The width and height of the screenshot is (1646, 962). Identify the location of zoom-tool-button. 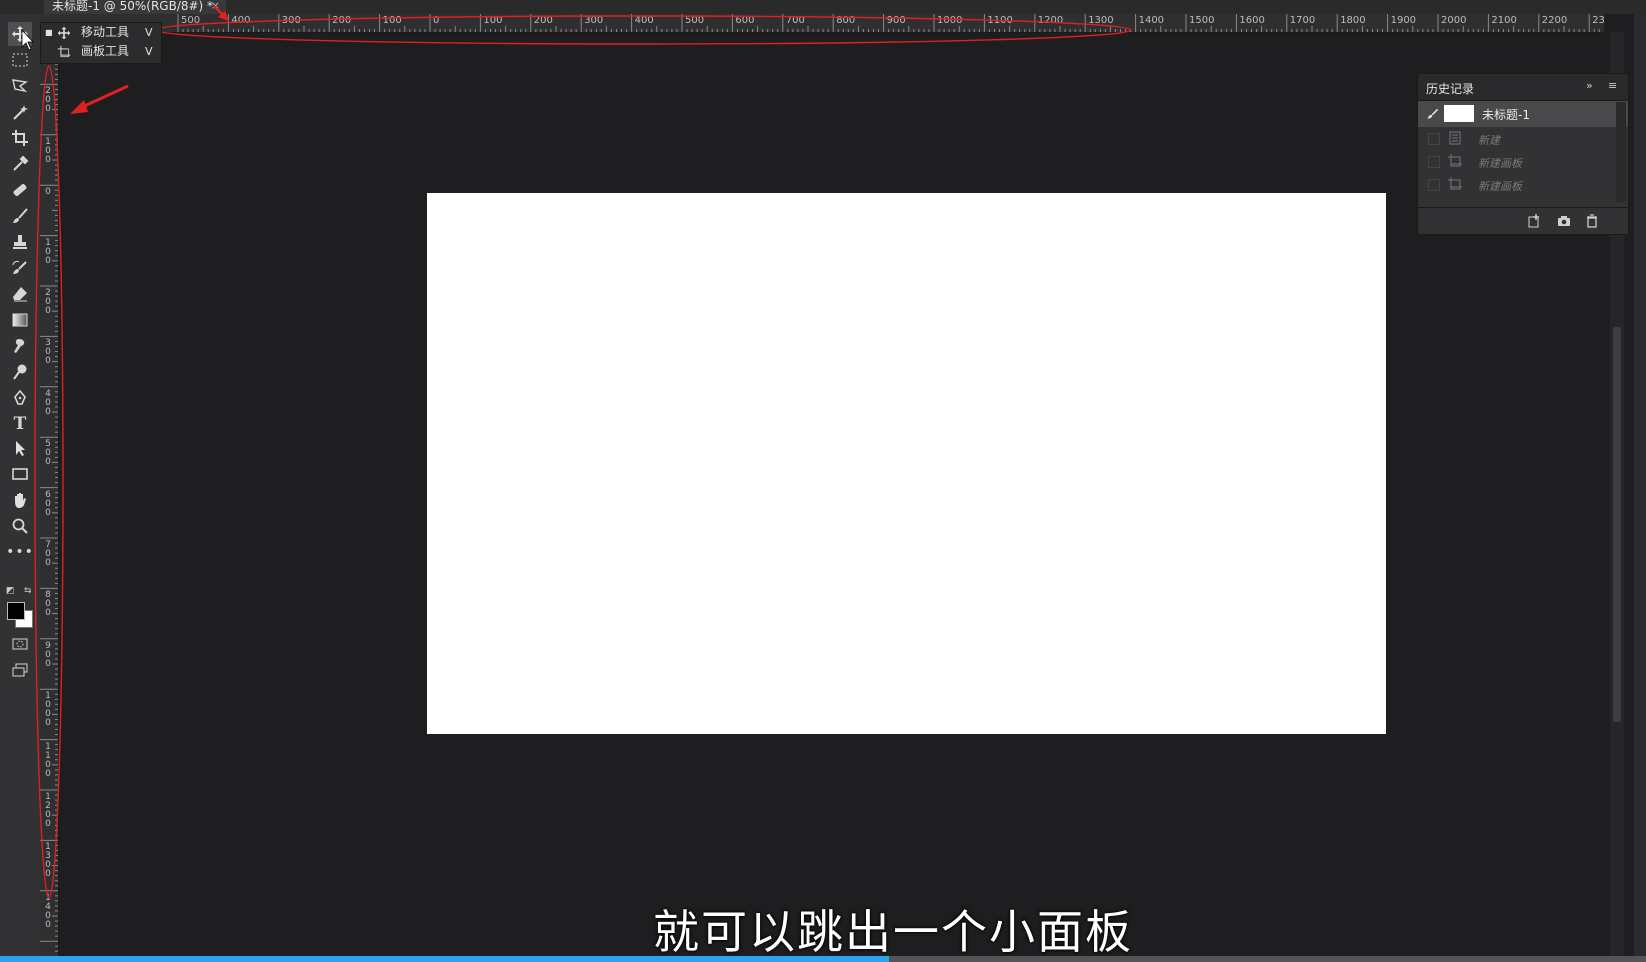
(20, 526).